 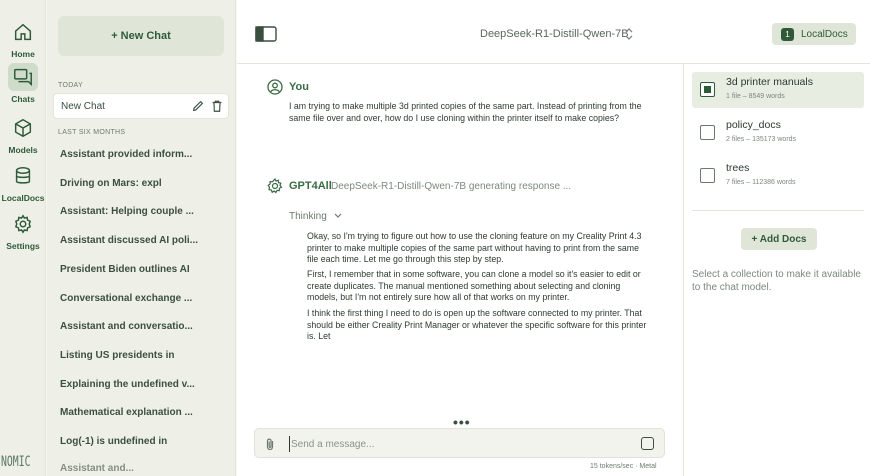 I want to click on localdocs-button: 1 LocalDocs, so click(x=814, y=34).